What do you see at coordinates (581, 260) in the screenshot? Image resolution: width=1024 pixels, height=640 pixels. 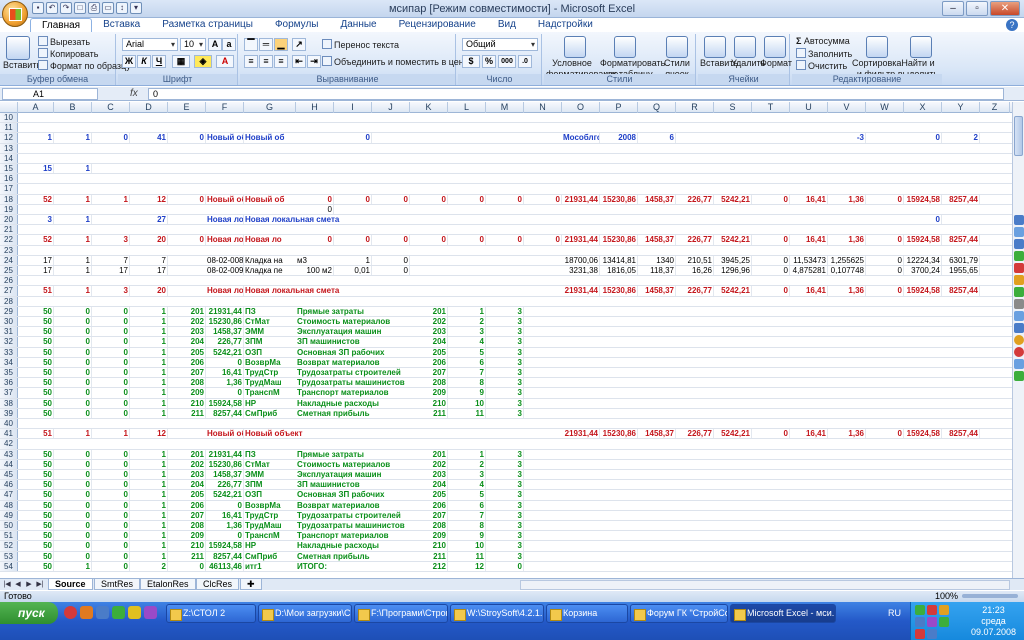 I see `cell-o24: 18700,06` at bounding box center [581, 260].